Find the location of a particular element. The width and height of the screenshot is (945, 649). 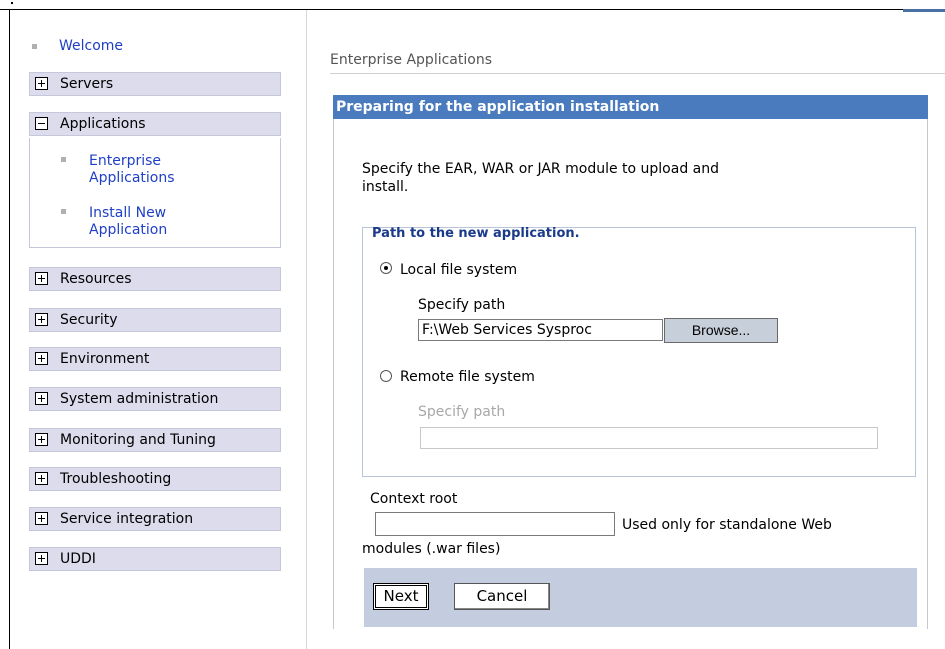

remote-file-system-radio is located at coordinates (386, 376).